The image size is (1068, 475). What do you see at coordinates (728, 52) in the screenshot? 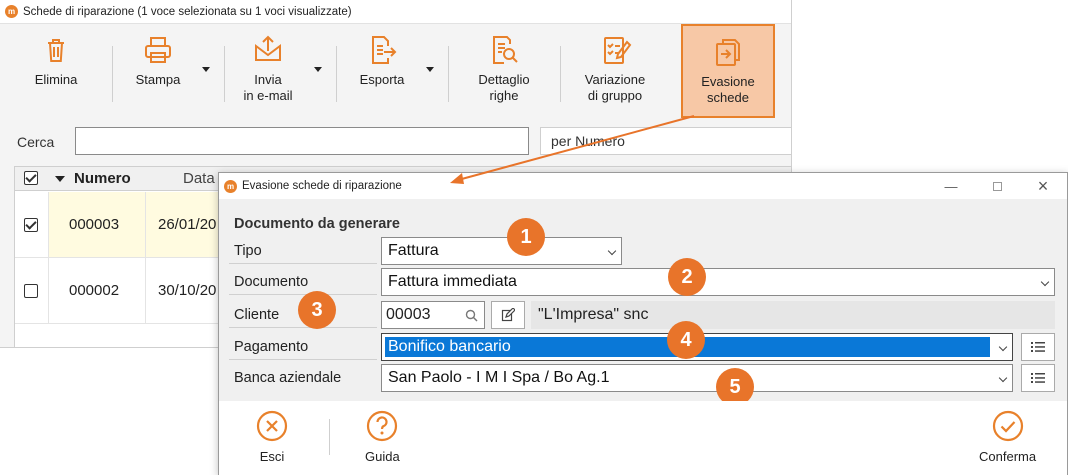
I see `fulfill-document-icon` at bounding box center [728, 52].